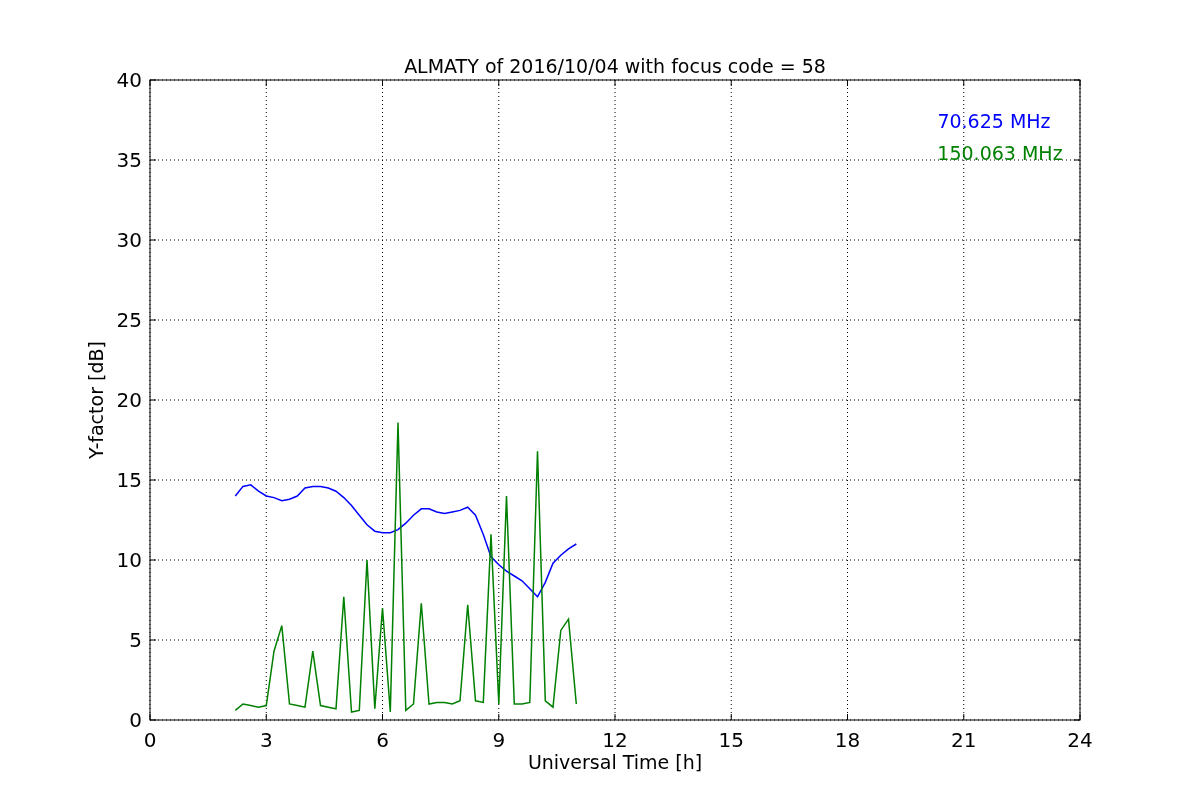 The height and width of the screenshot is (800, 1200). I want to click on tick-label: 5, so click(135, 640).